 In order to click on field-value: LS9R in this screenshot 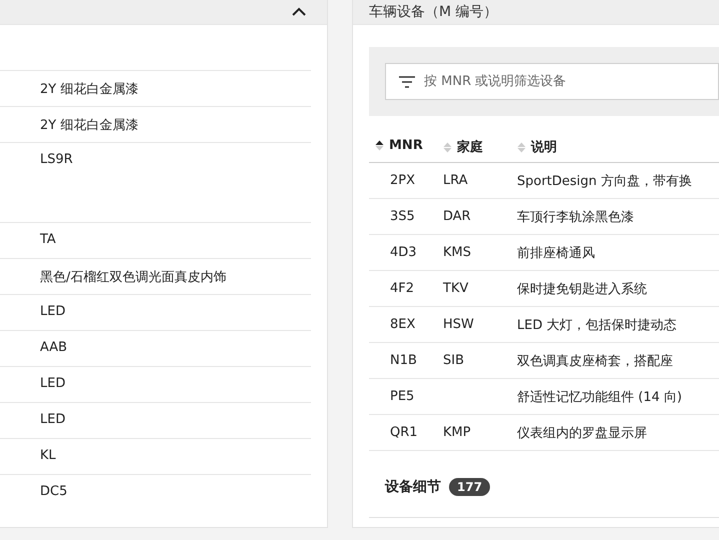, I will do `click(56, 159)`.